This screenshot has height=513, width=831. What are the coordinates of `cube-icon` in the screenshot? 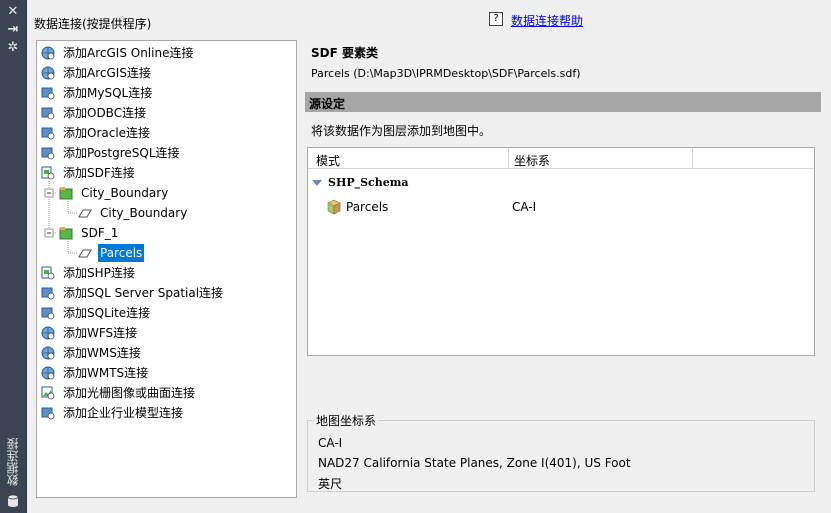 It's located at (334, 207).